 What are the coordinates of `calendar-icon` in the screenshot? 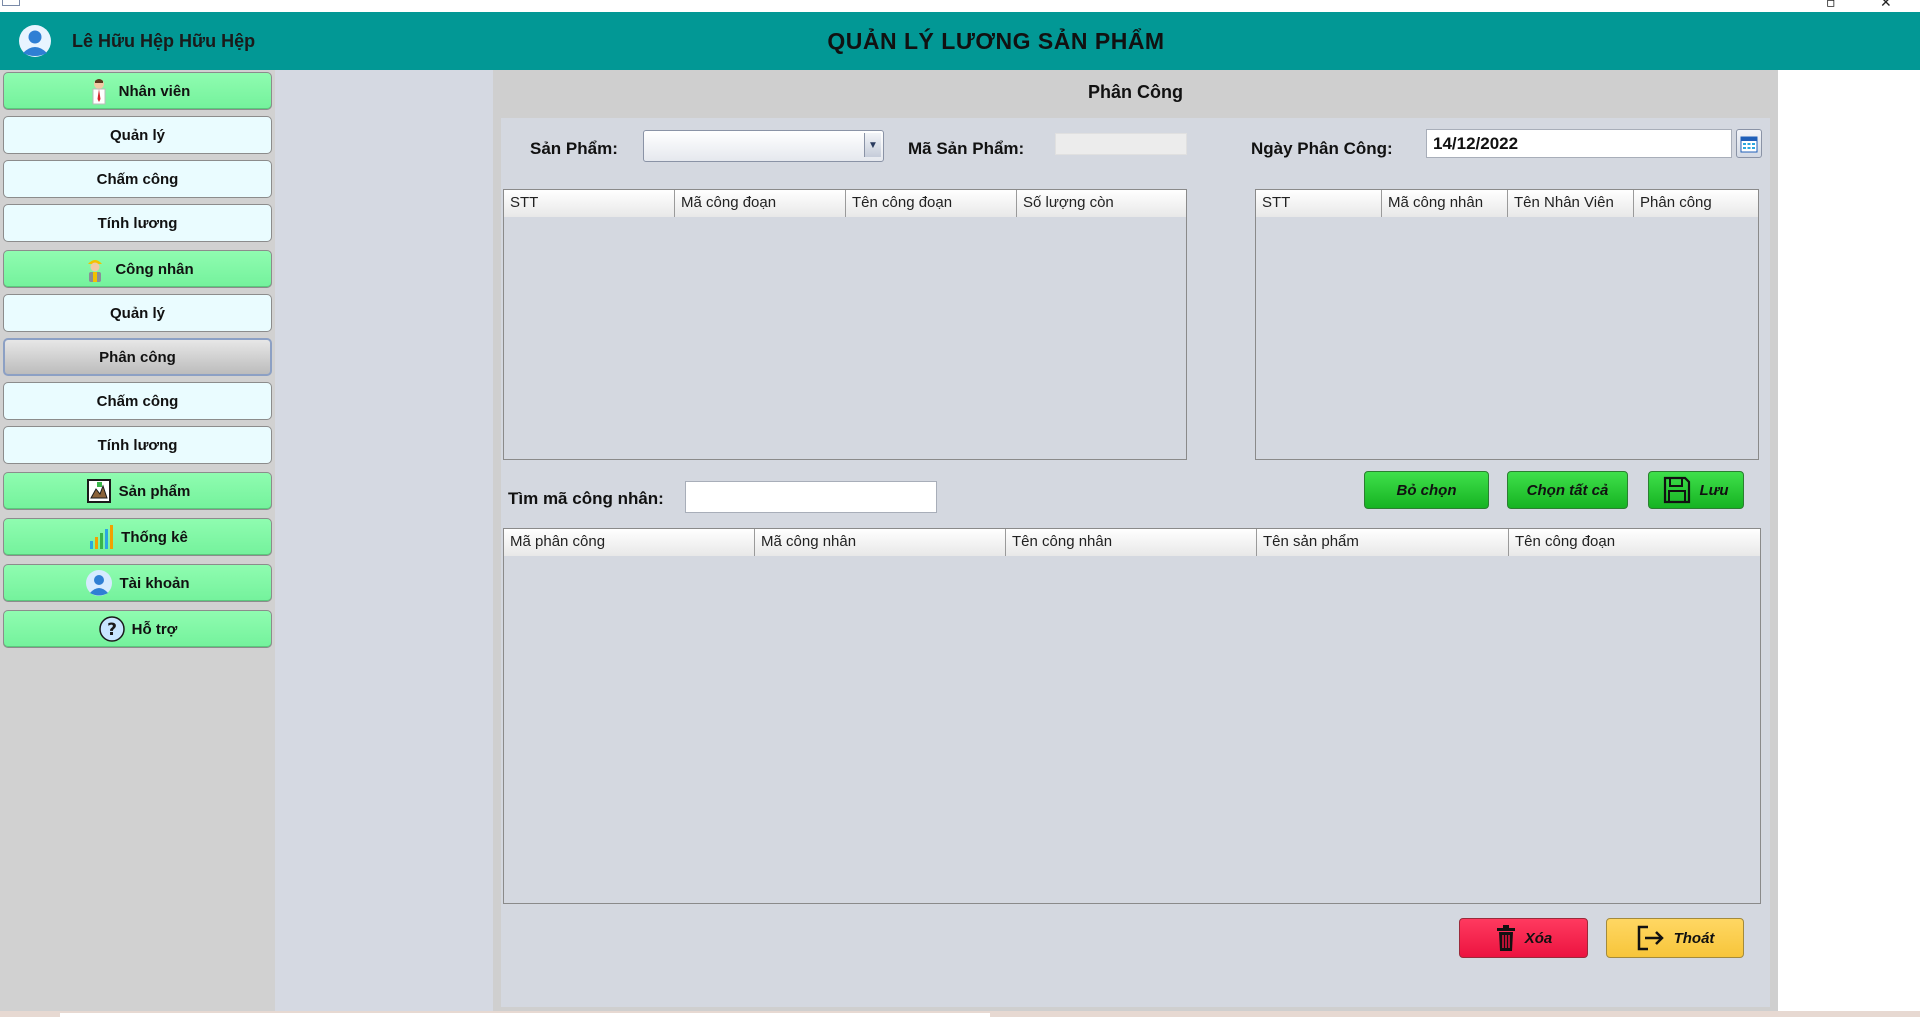 It's located at (1749, 144).